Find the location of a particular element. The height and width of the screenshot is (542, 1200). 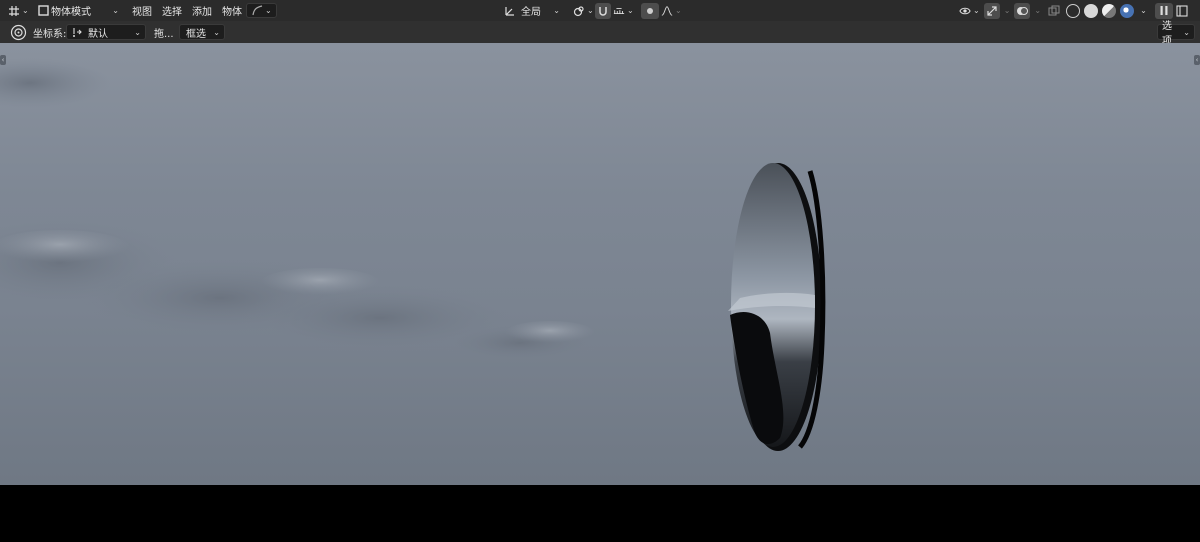

link-icon is located at coordinates (579, 11).